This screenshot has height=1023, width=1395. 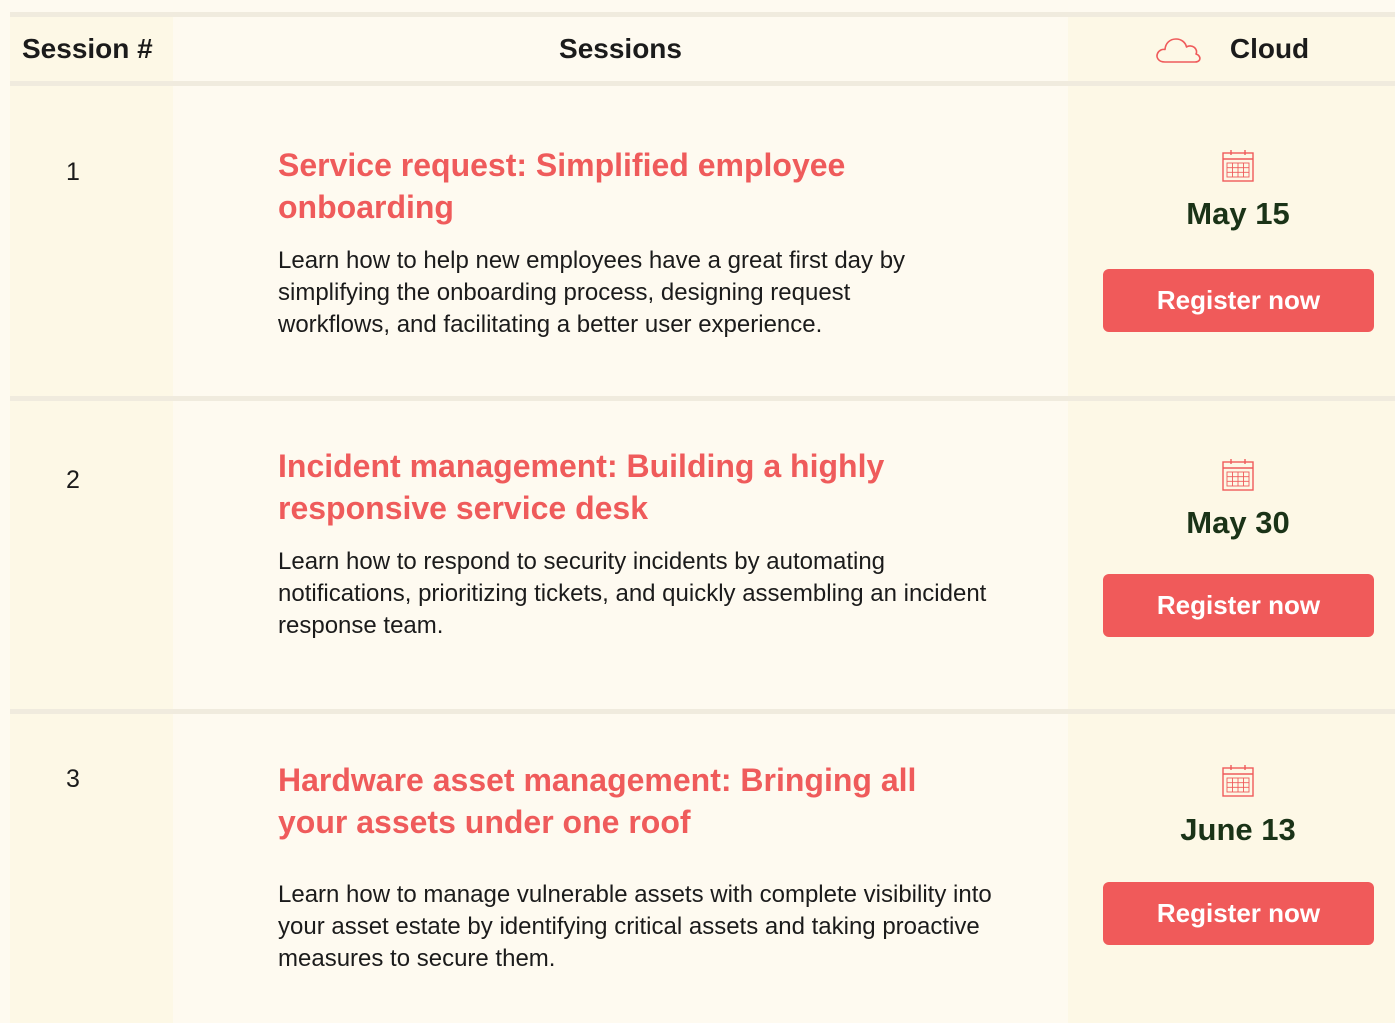 I want to click on session-number: 3, so click(x=73, y=779).